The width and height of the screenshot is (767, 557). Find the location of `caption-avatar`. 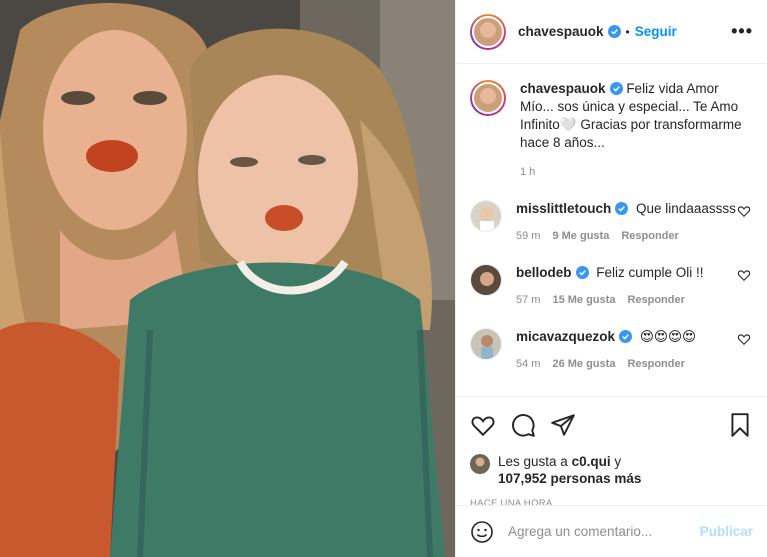

caption-avatar is located at coordinates (488, 98).